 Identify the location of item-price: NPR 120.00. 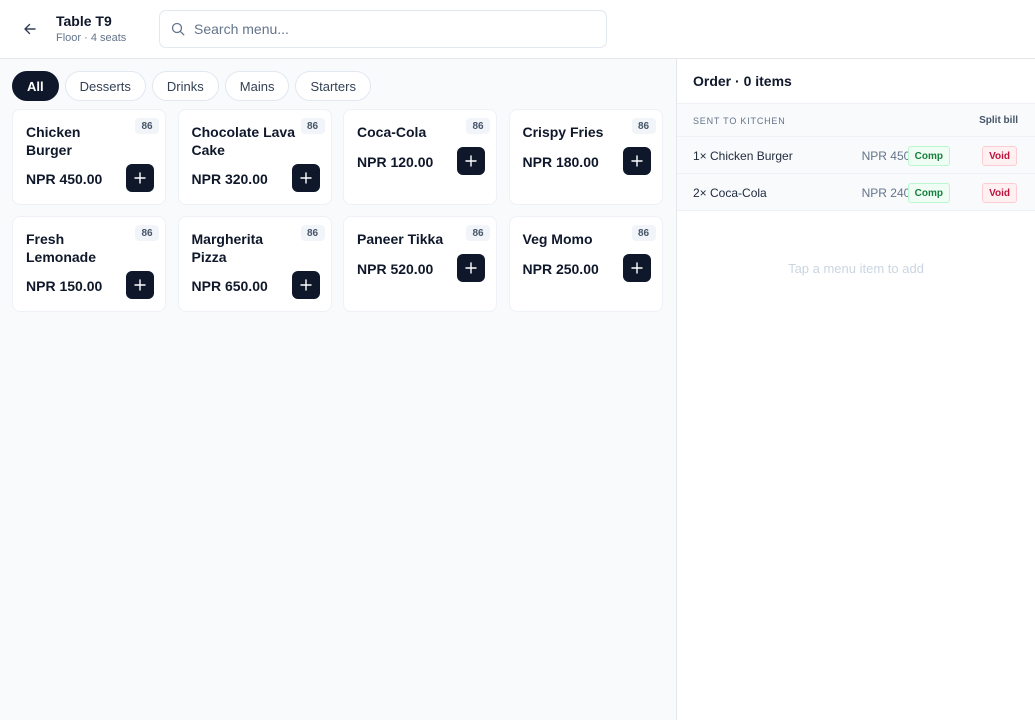
(395, 162).